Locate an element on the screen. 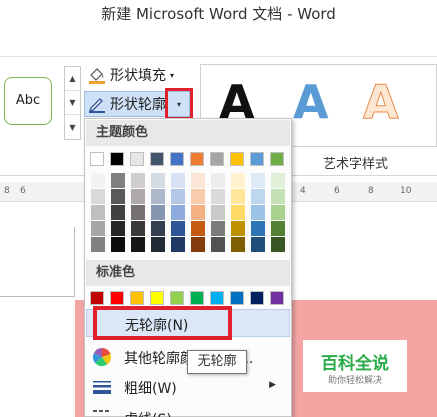 The height and width of the screenshot is (417, 437). shape-style-sample-label: Abc is located at coordinates (28, 100).